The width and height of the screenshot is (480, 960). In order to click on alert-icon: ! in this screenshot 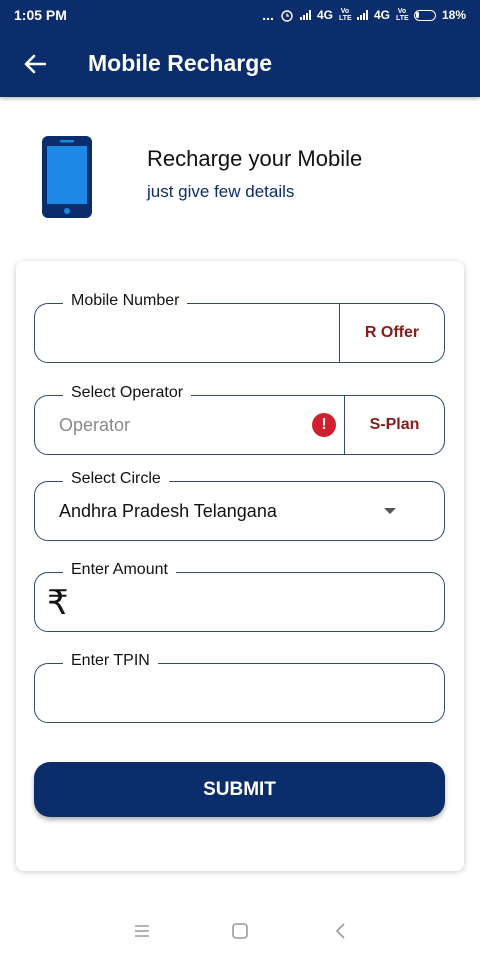, I will do `click(324, 425)`.